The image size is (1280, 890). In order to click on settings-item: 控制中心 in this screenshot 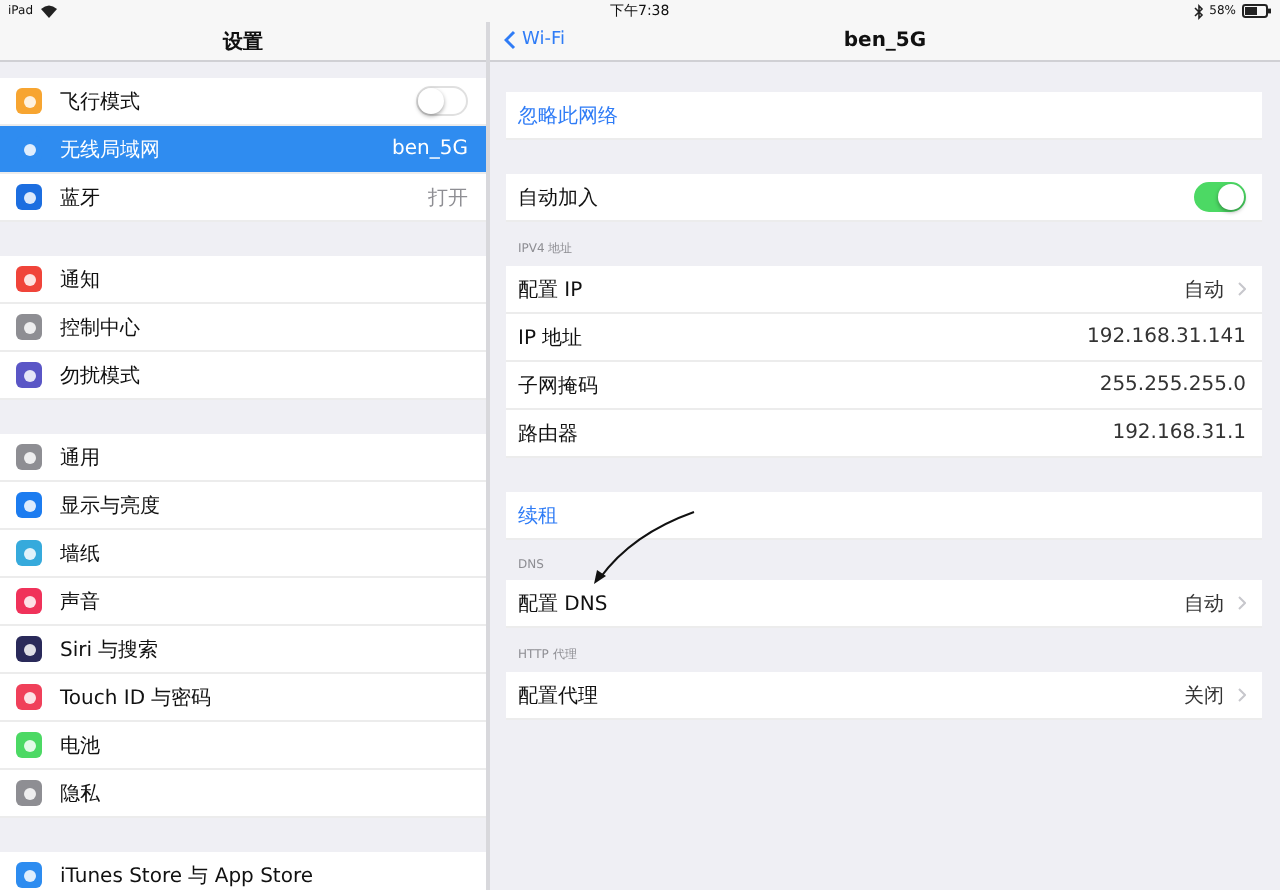, I will do `click(243, 328)`.